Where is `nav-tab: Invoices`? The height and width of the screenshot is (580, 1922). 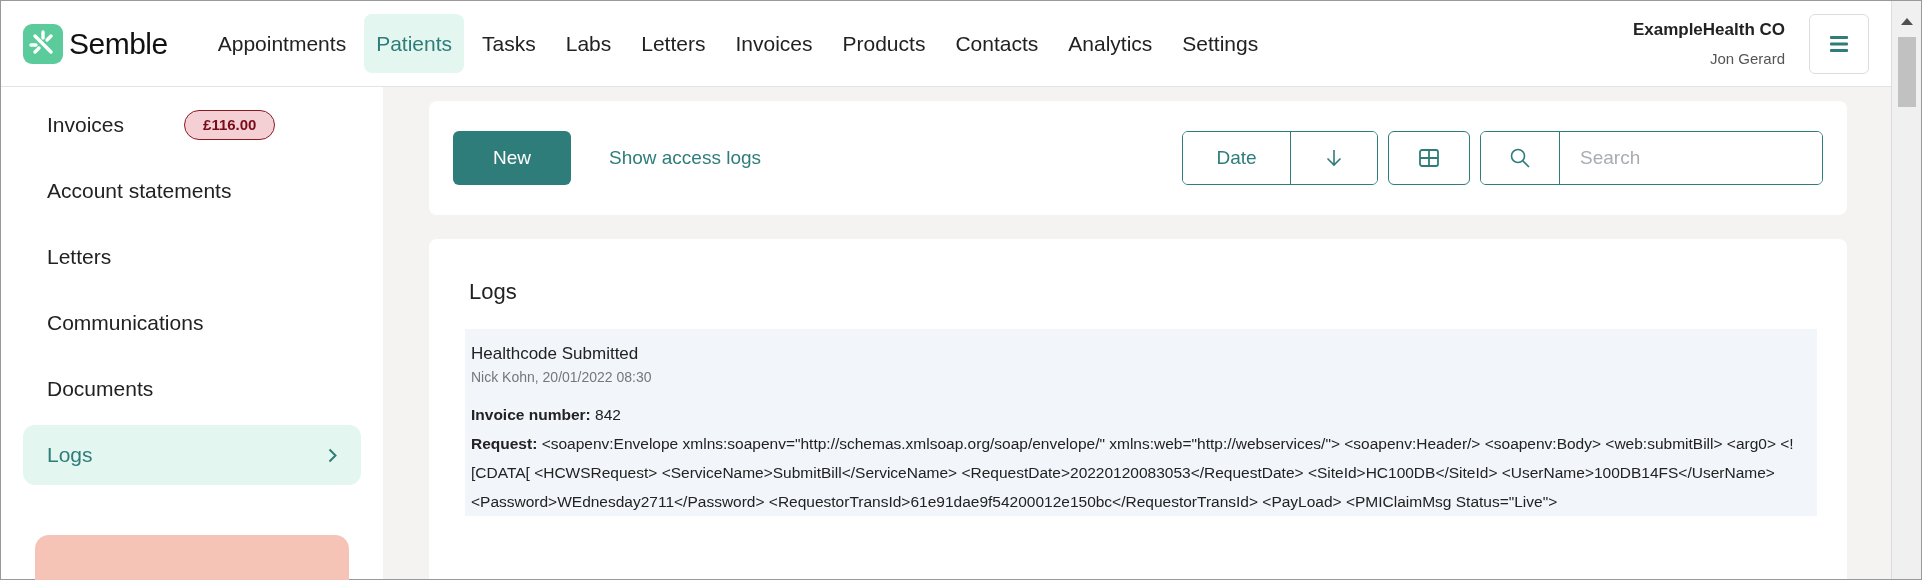 nav-tab: Invoices is located at coordinates (774, 43).